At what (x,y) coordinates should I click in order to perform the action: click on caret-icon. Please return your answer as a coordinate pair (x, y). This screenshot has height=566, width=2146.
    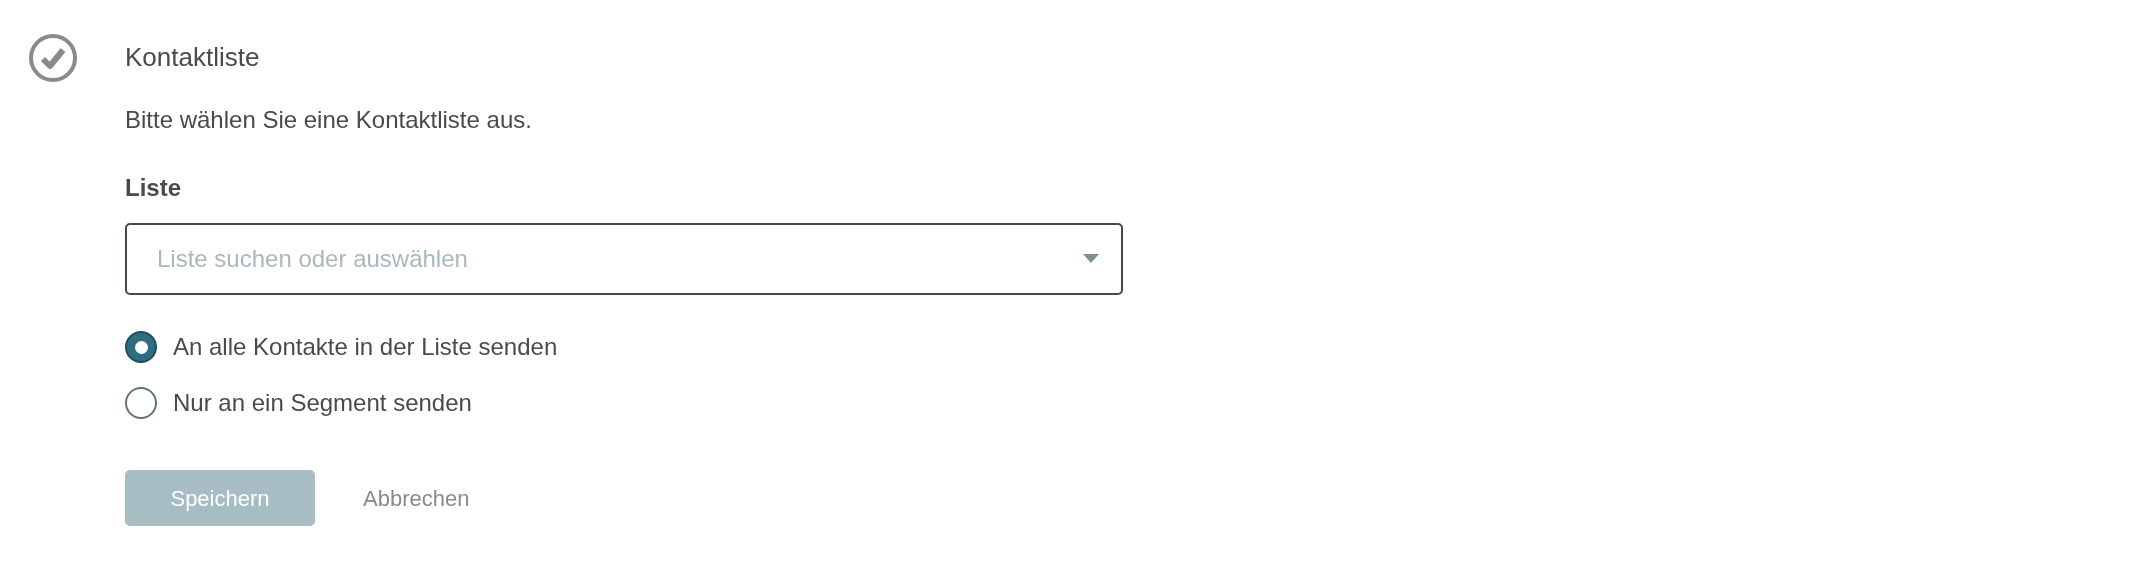
    Looking at the image, I should click on (1091, 259).